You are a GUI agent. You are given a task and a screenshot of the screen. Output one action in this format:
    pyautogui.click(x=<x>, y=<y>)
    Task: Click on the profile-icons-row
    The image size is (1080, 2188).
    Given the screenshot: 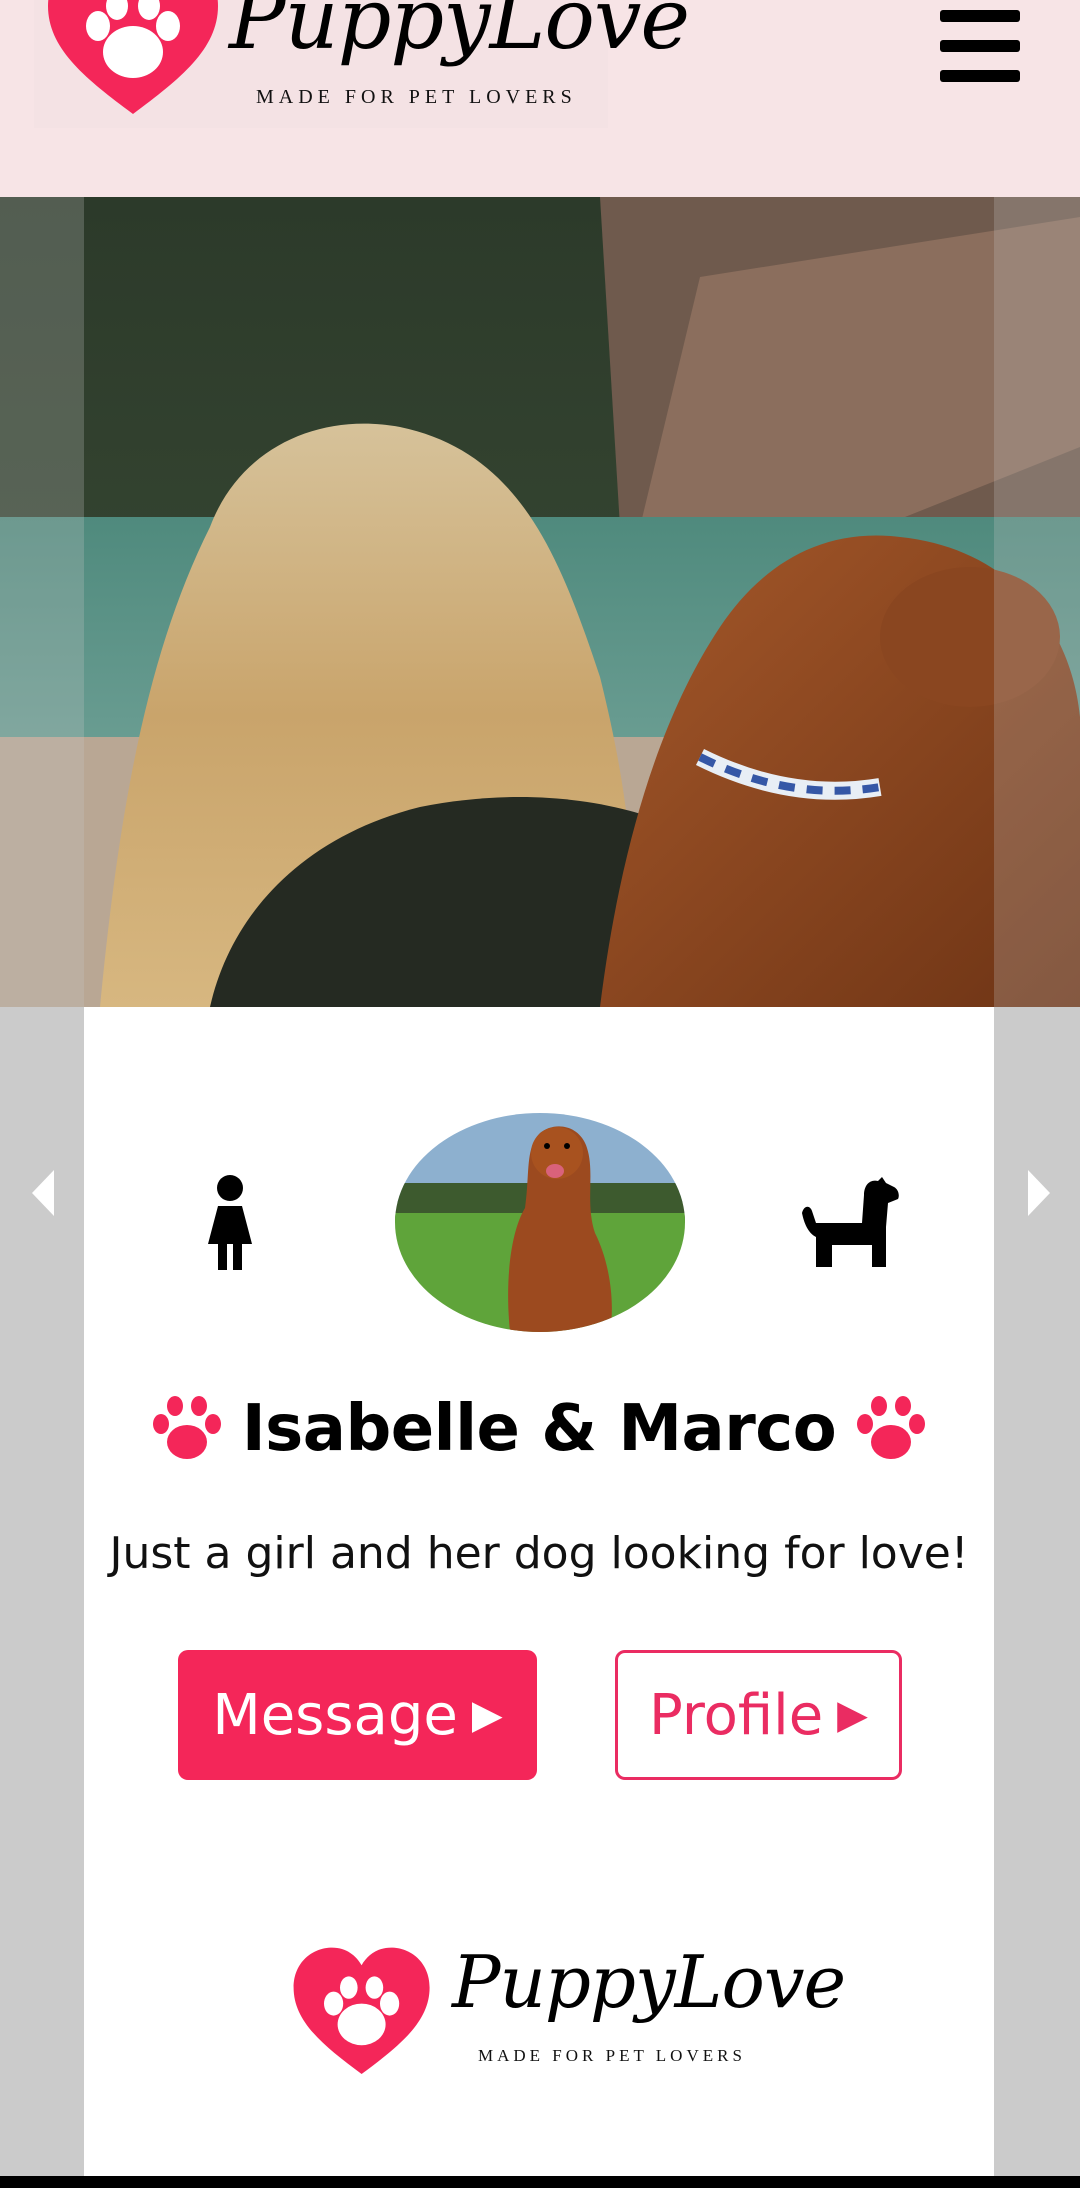 What is the action you would take?
    pyautogui.click(x=539, y=1223)
    